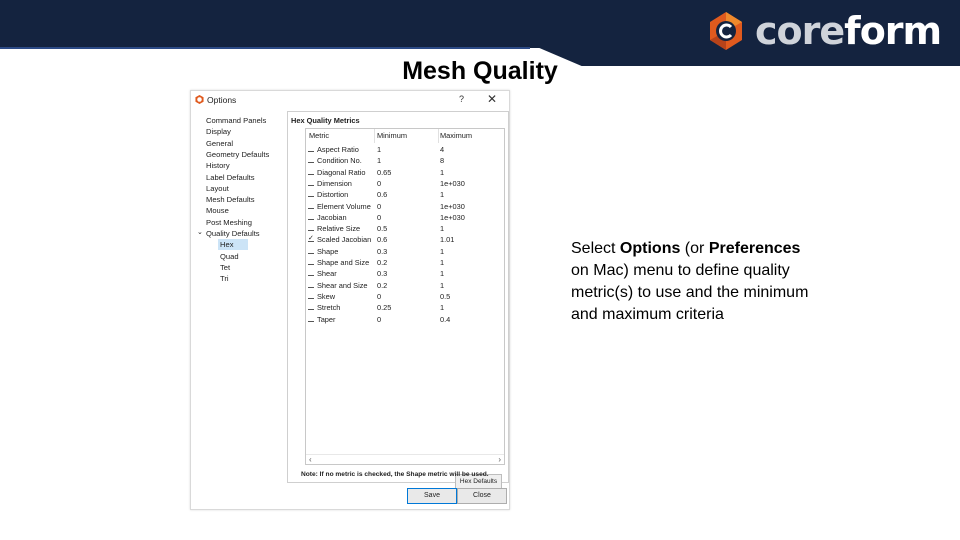 The image size is (960, 540). What do you see at coordinates (461, 99) in the screenshot?
I see `help-button: ?` at bounding box center [461, 99].